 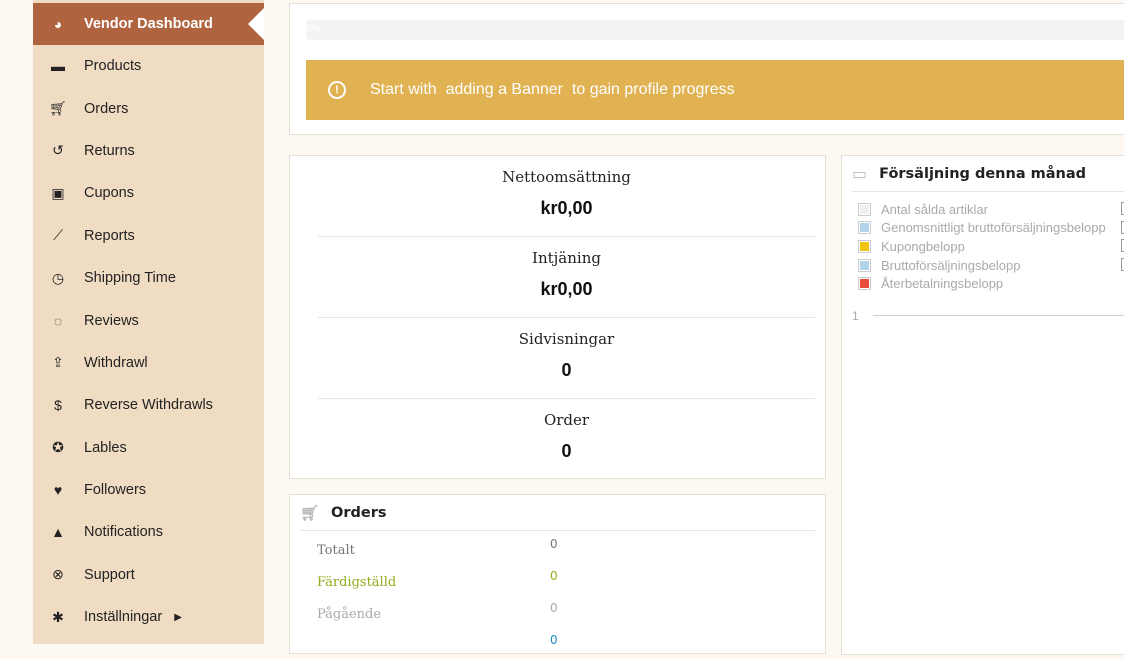 I want to click on sidebar-item-label: Orders, so click(x=106, y=108).